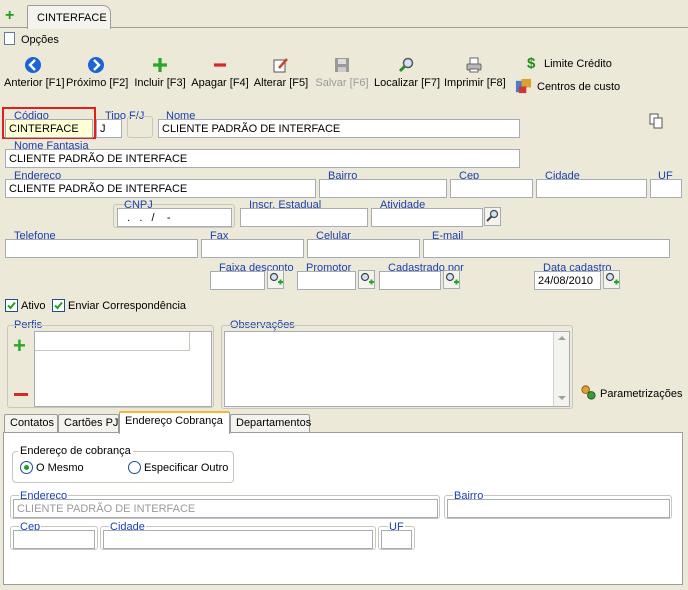 This screenshot has height=590, width=688. I want to click on cobranca-endereco-field: CLIENTE PADRÃO DE INTERFACE, so click(225, 508).